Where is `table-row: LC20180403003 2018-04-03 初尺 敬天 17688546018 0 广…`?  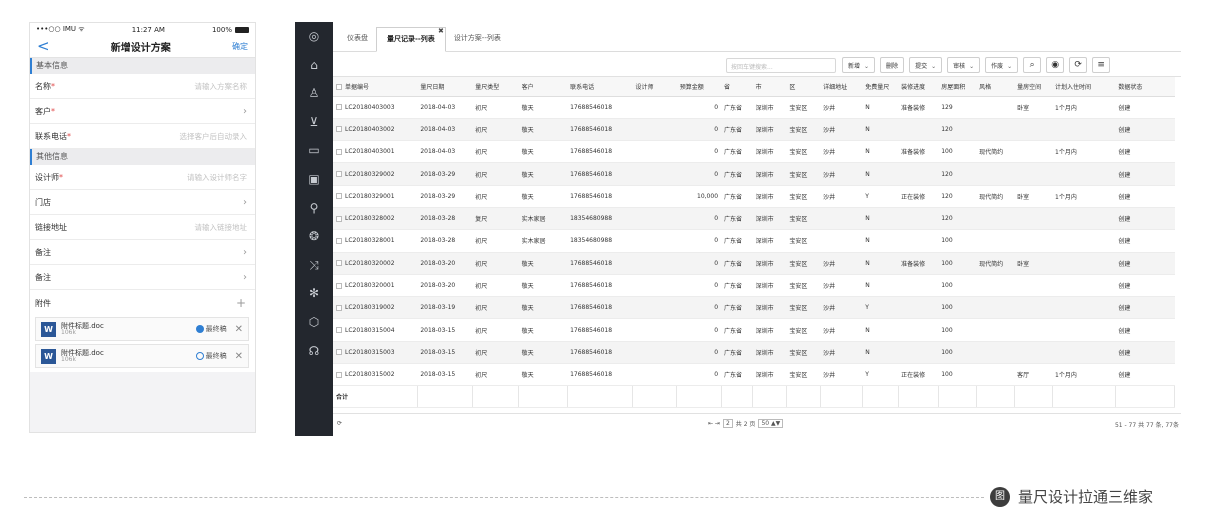 table-row: LC20180403003 2018-04-03 初尺 敬天 17688546018 0 广… is located at coordinates (754, 107).